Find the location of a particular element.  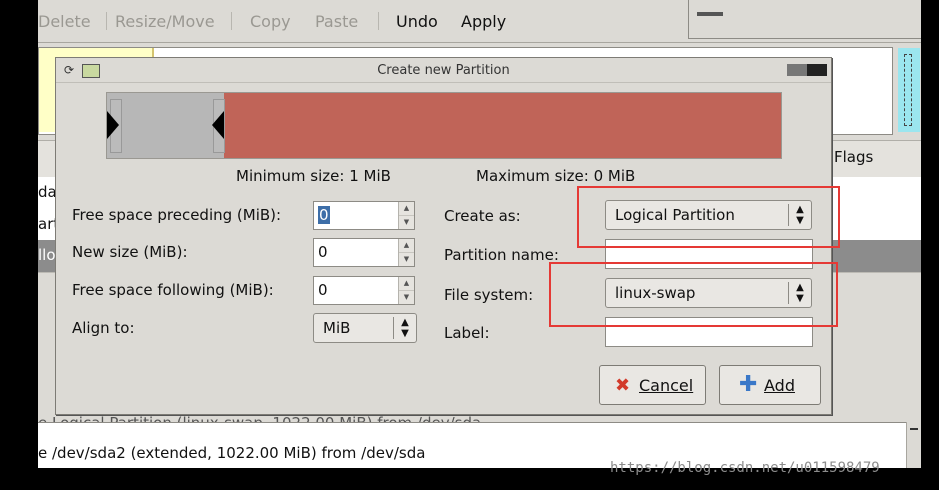

toolbar: Delete Resize/Move Copy Paste Undo Apply is located at coordinates (479, 21).